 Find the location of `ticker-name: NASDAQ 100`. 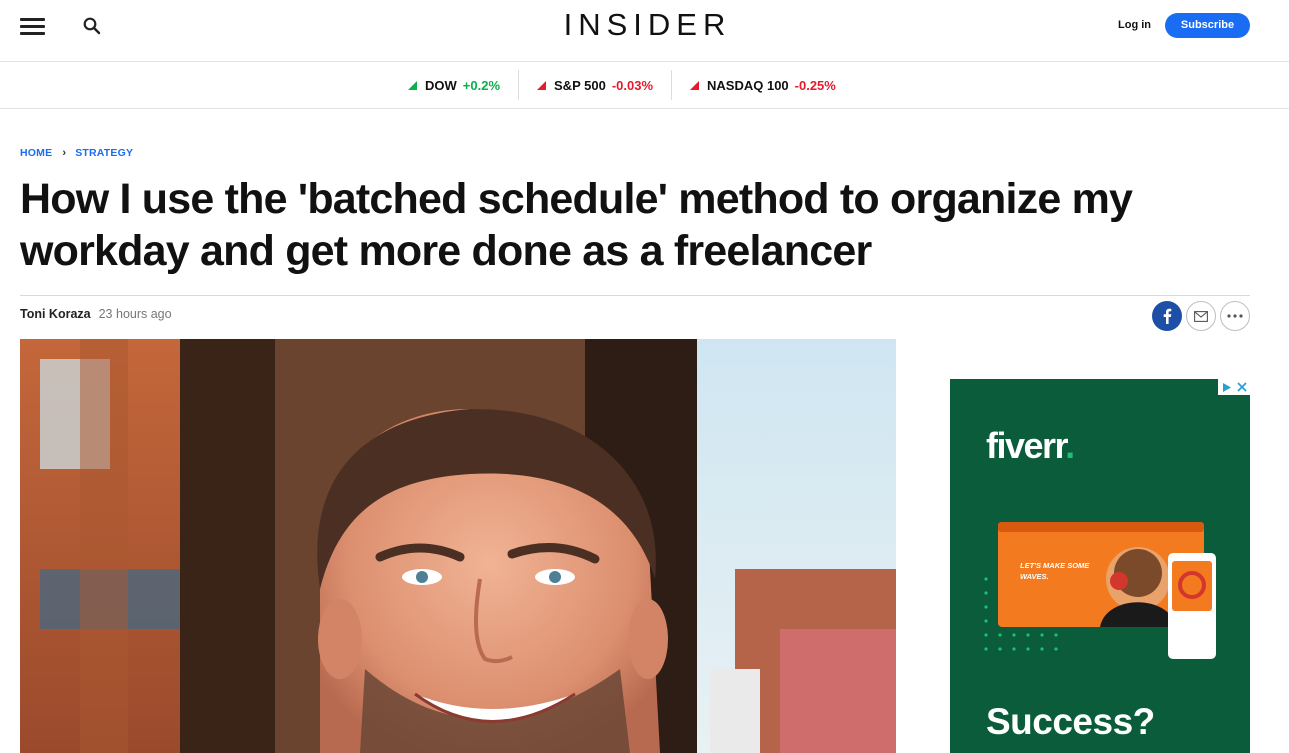

ticker-name: NASDAQ 100 is located at coordinates (748, 85).